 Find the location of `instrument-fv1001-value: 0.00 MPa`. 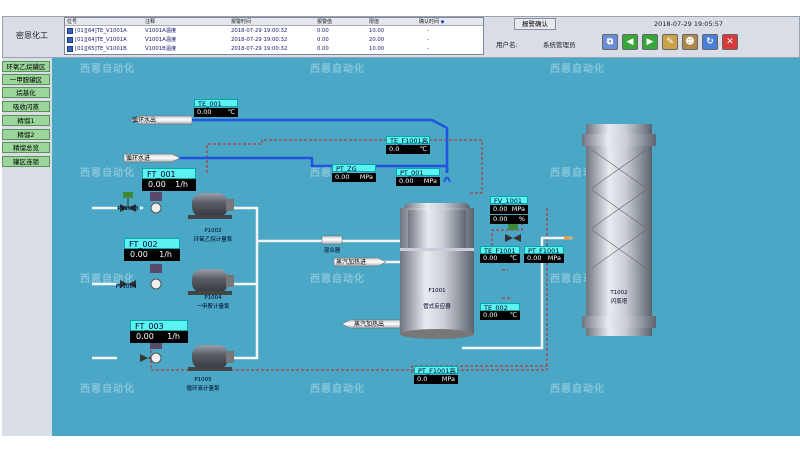

instrument-fv1001-value: 0.00 MPa is located at coordinates (509, 209).